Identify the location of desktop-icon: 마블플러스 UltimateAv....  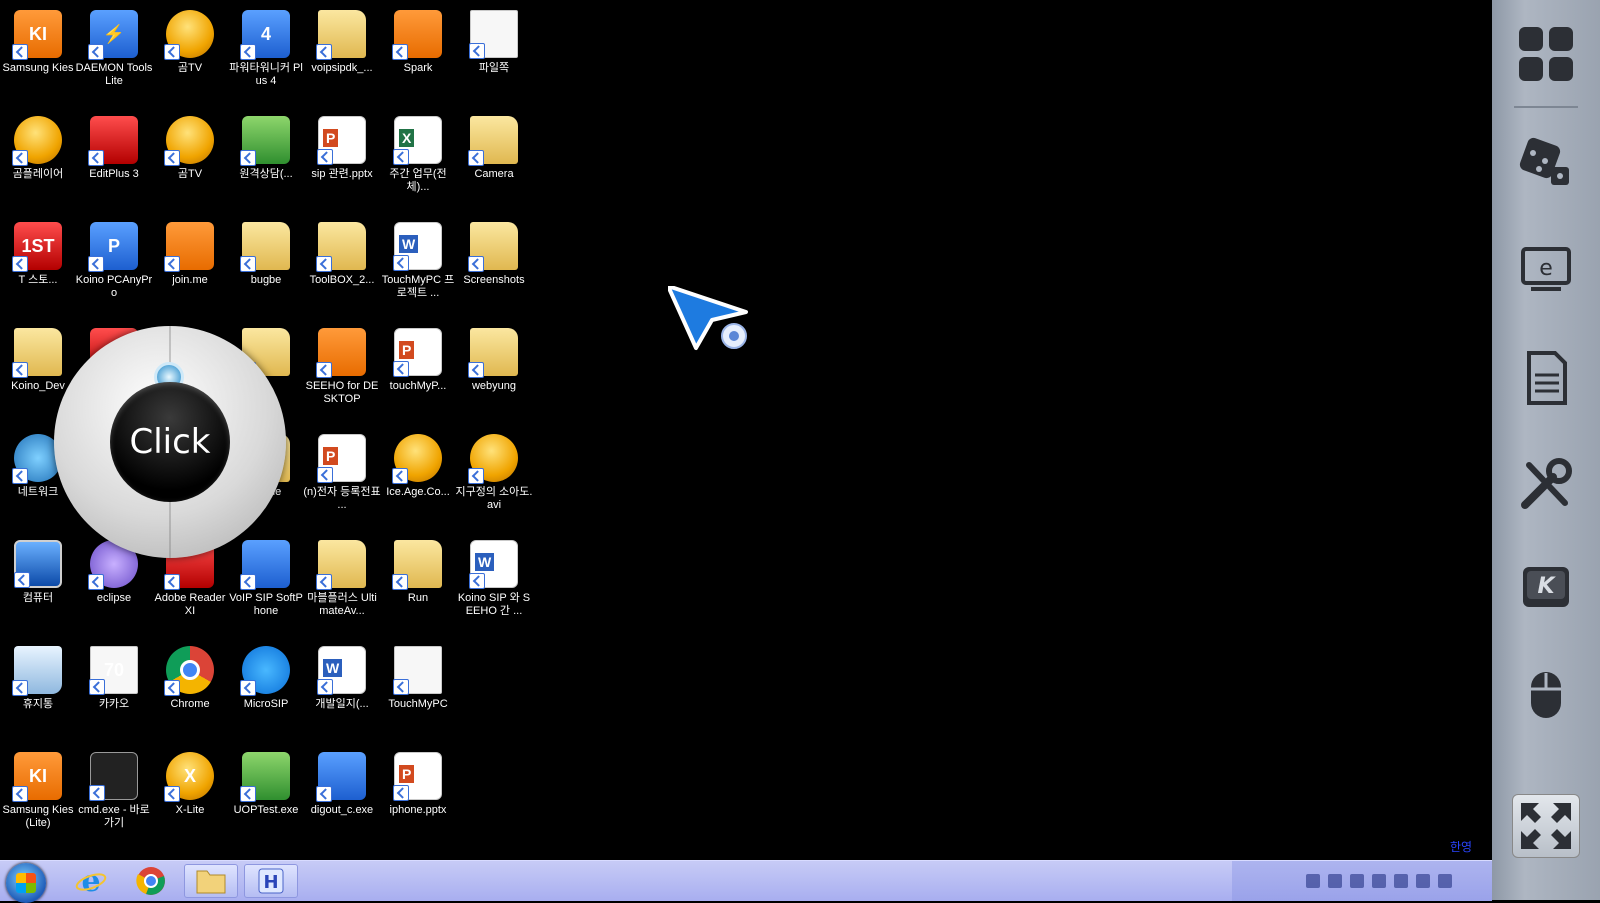
(342, 590).